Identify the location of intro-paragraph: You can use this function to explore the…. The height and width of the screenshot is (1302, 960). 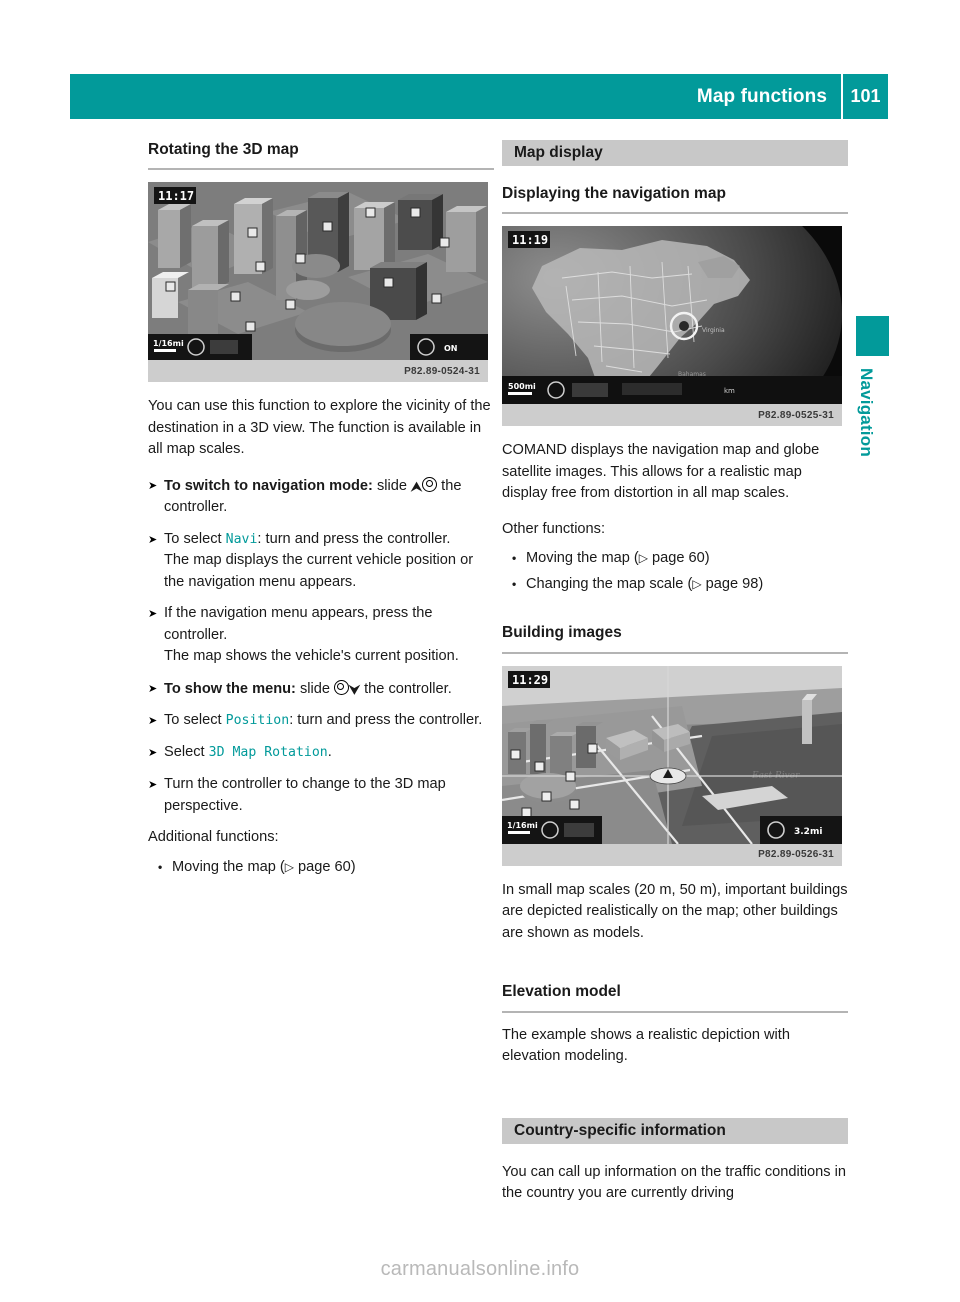
(319, 428).